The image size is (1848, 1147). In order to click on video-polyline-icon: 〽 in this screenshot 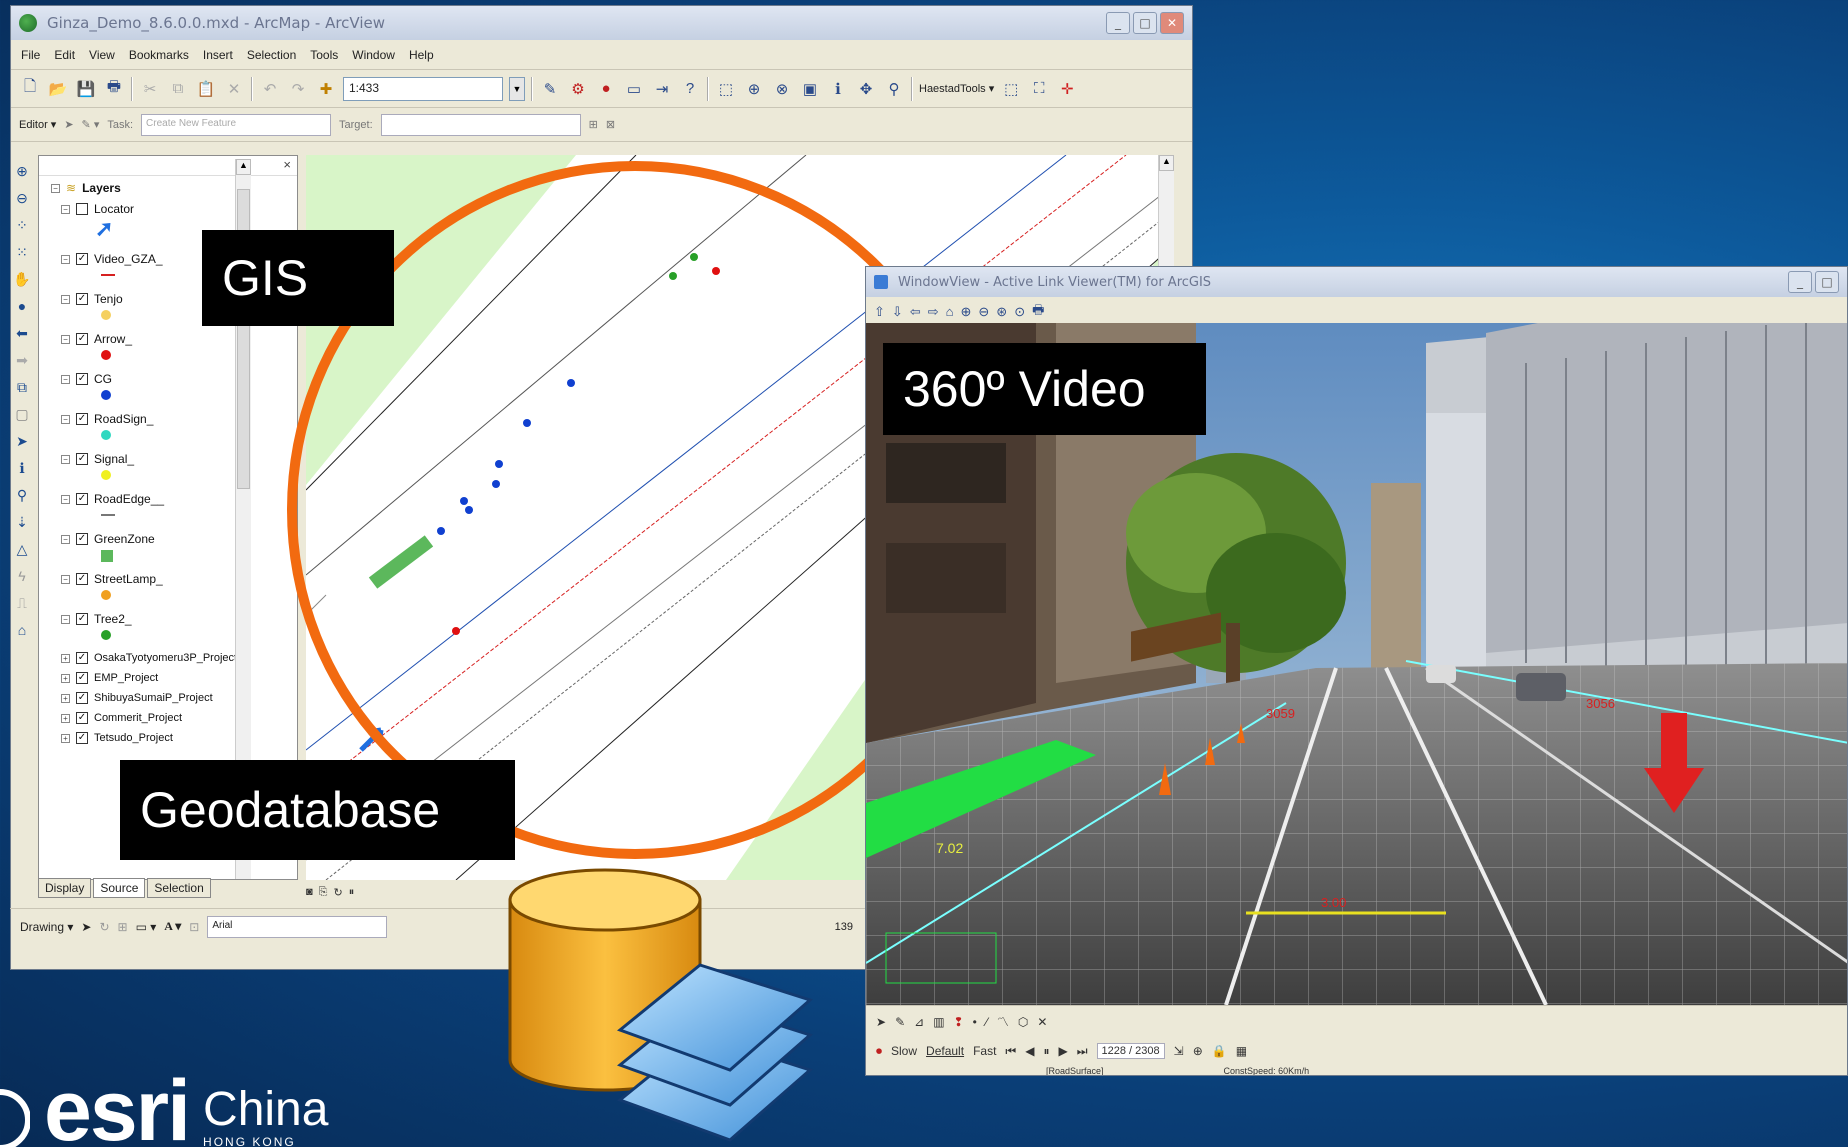, I will do `click(1003, 1021)`.